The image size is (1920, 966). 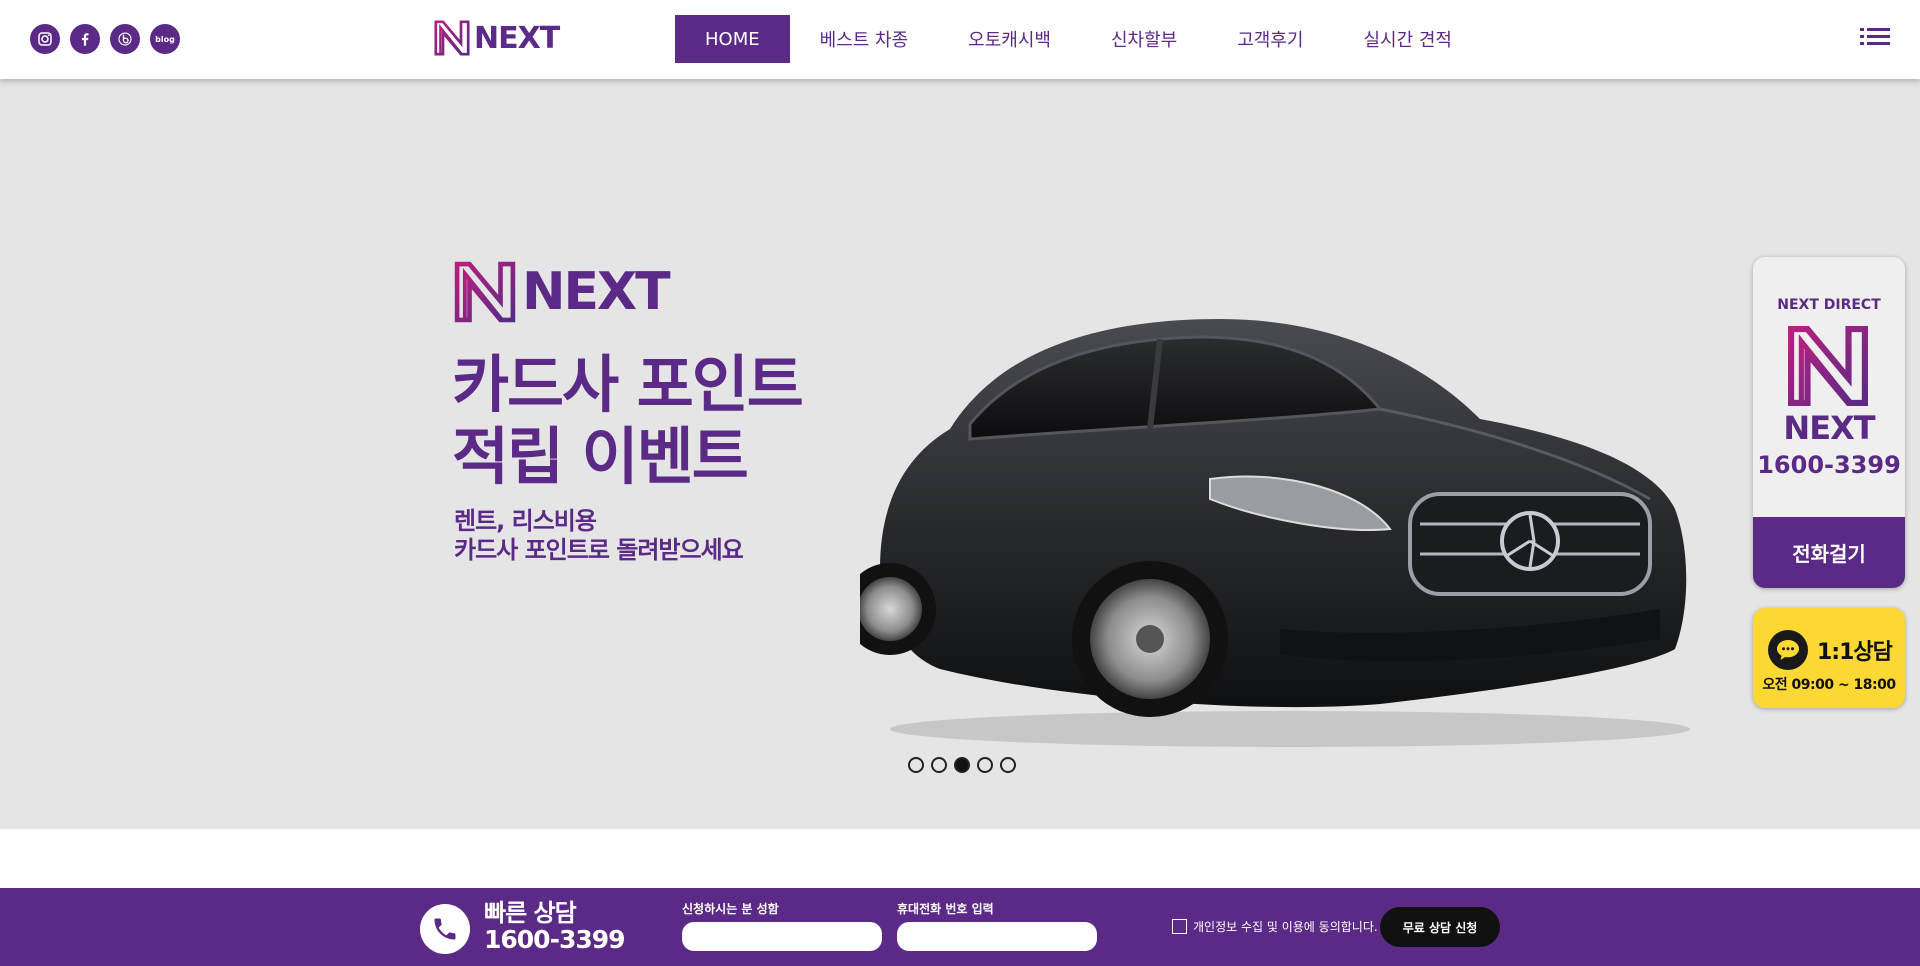 I want to click on hero-title-line2: 적립 이벤트, so click(x=600, y=456).